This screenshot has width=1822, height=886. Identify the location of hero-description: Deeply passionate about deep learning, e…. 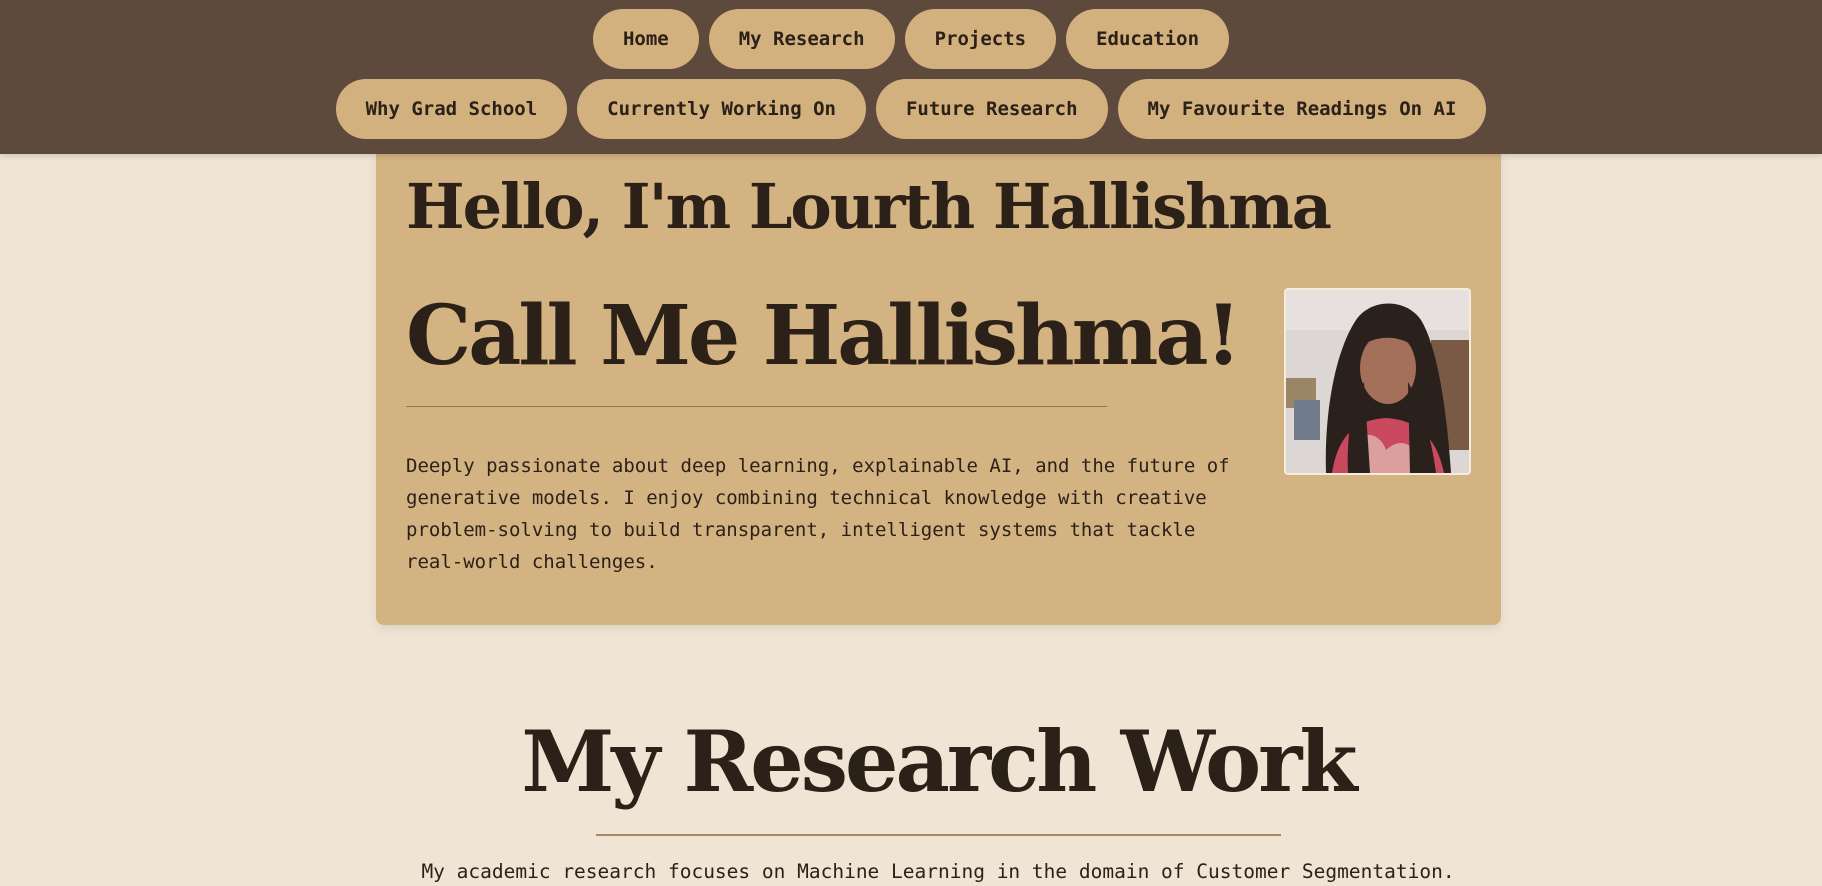
(818, 514).